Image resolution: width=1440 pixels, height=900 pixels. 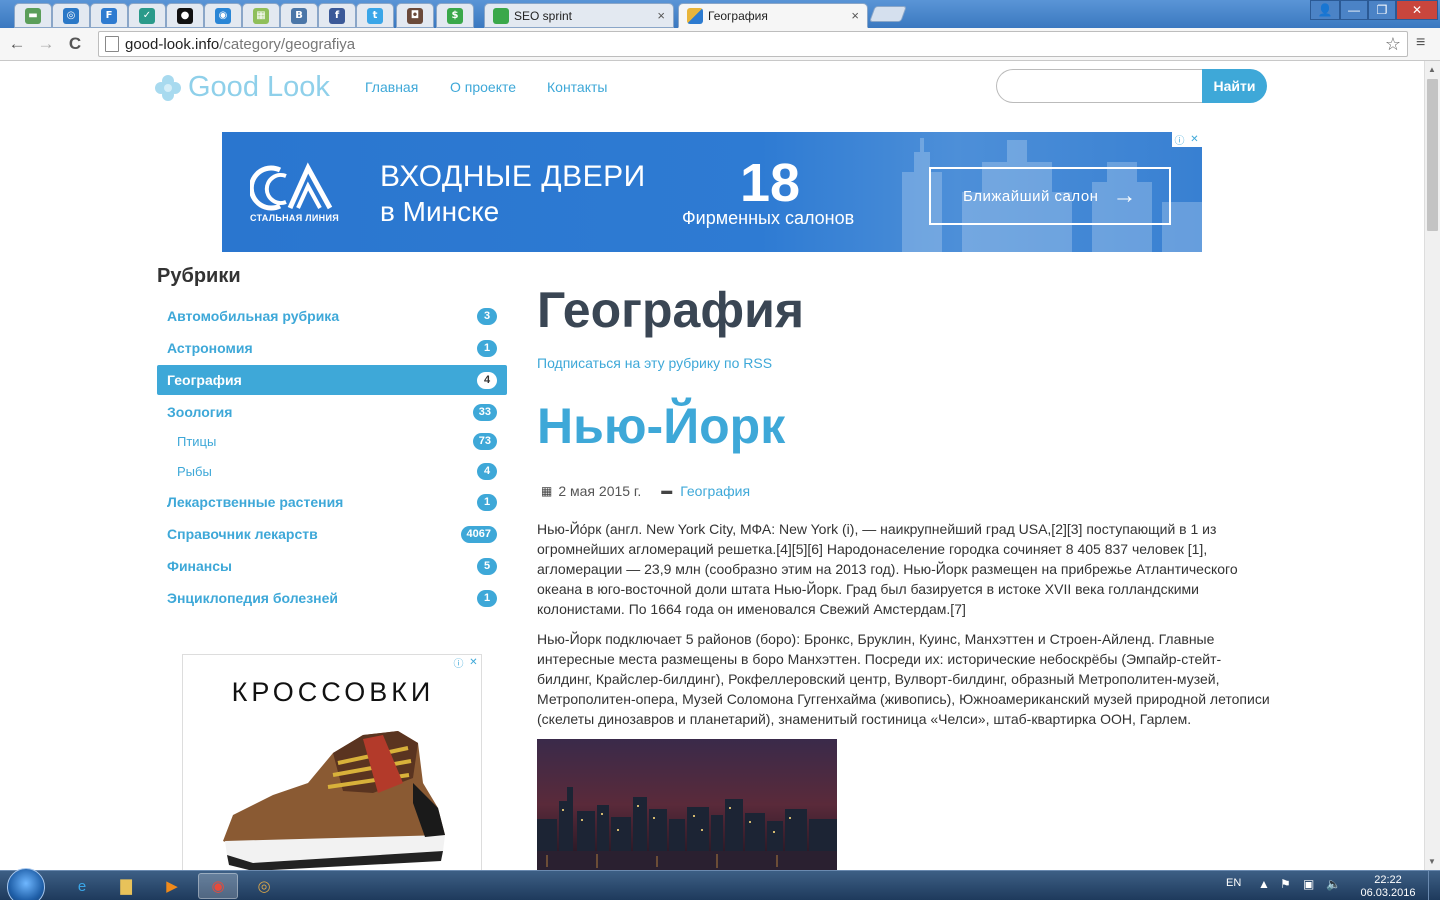 I want to click on folder-icon: ▇, so click(x=126, y=886).